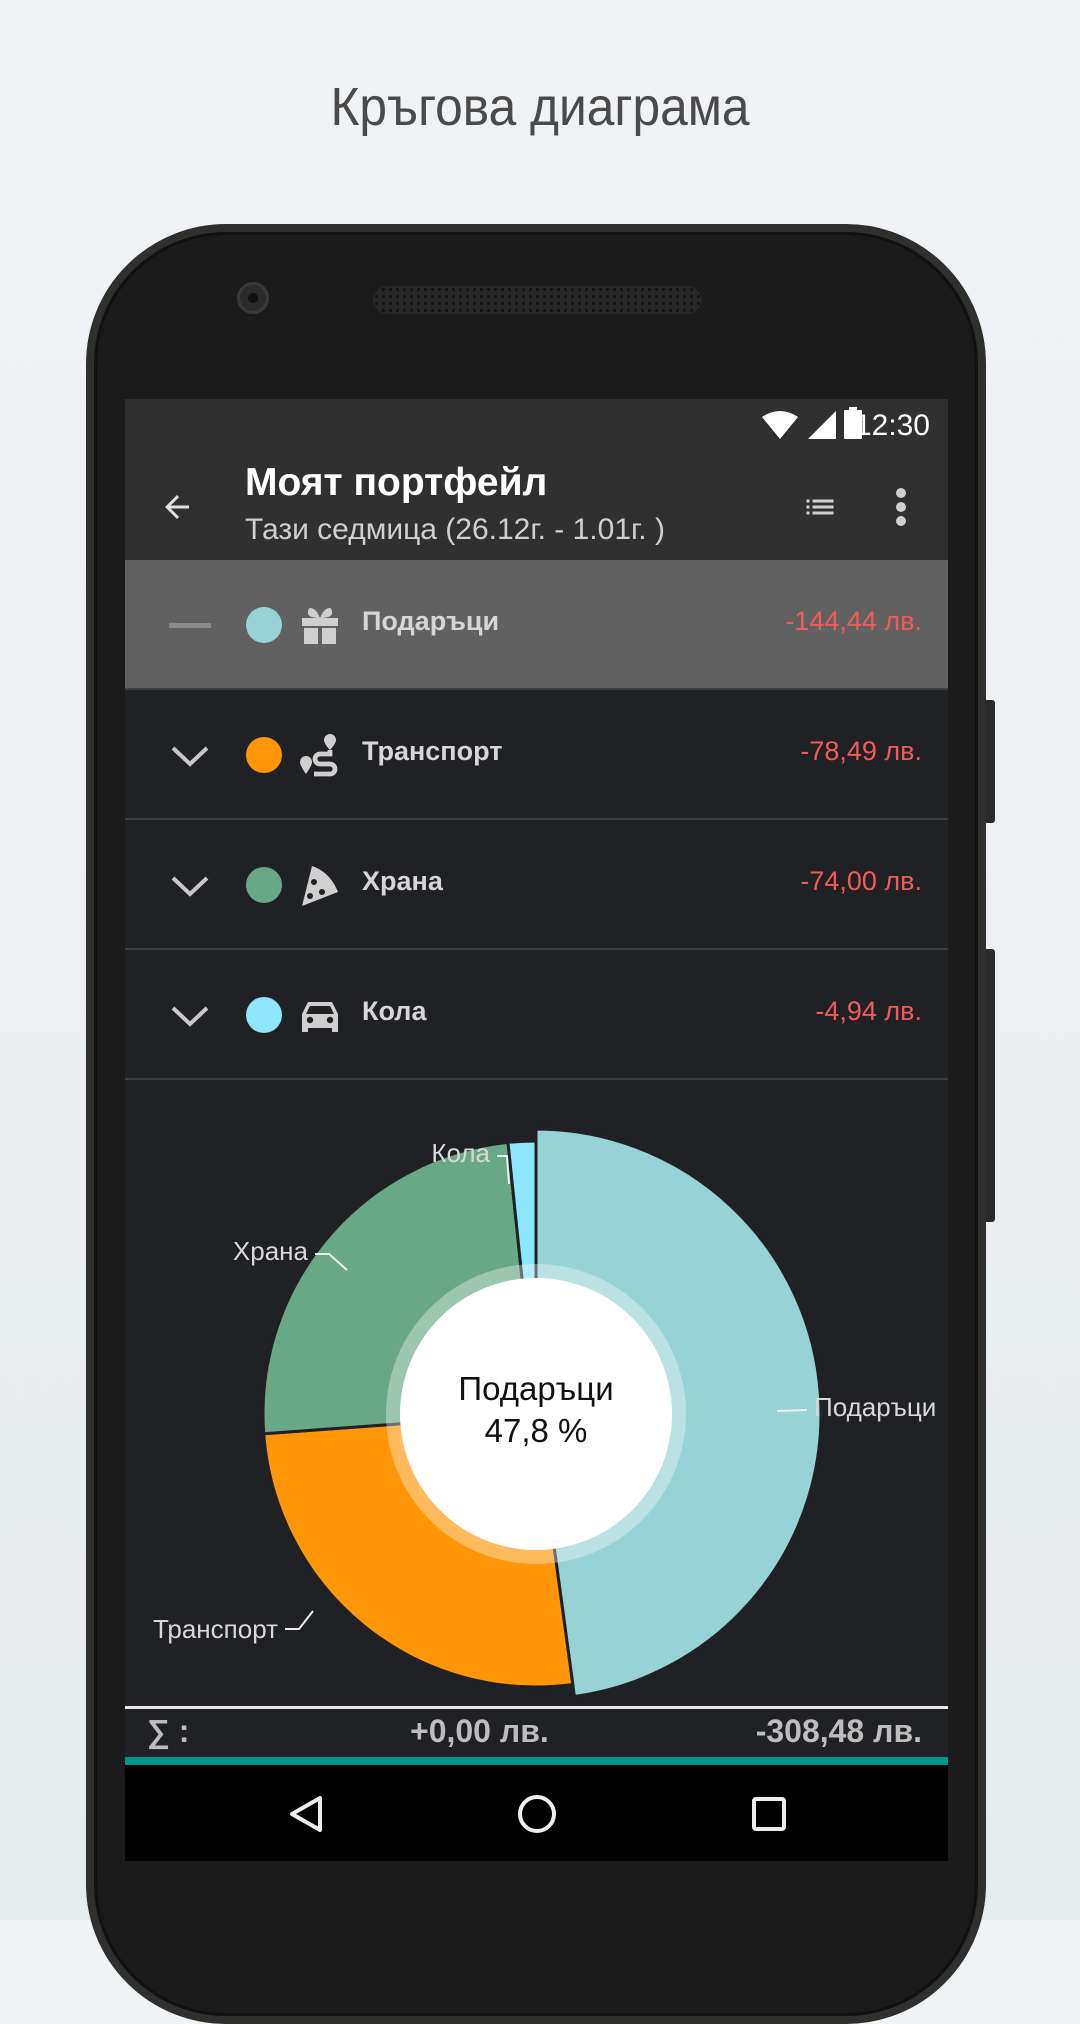  What do you see at coordinates (455, 530) in the screenshot?
I see `period-subtitle: Тази седмица (26.12г. - 1.01г. )` at bounding box center [455, 530].